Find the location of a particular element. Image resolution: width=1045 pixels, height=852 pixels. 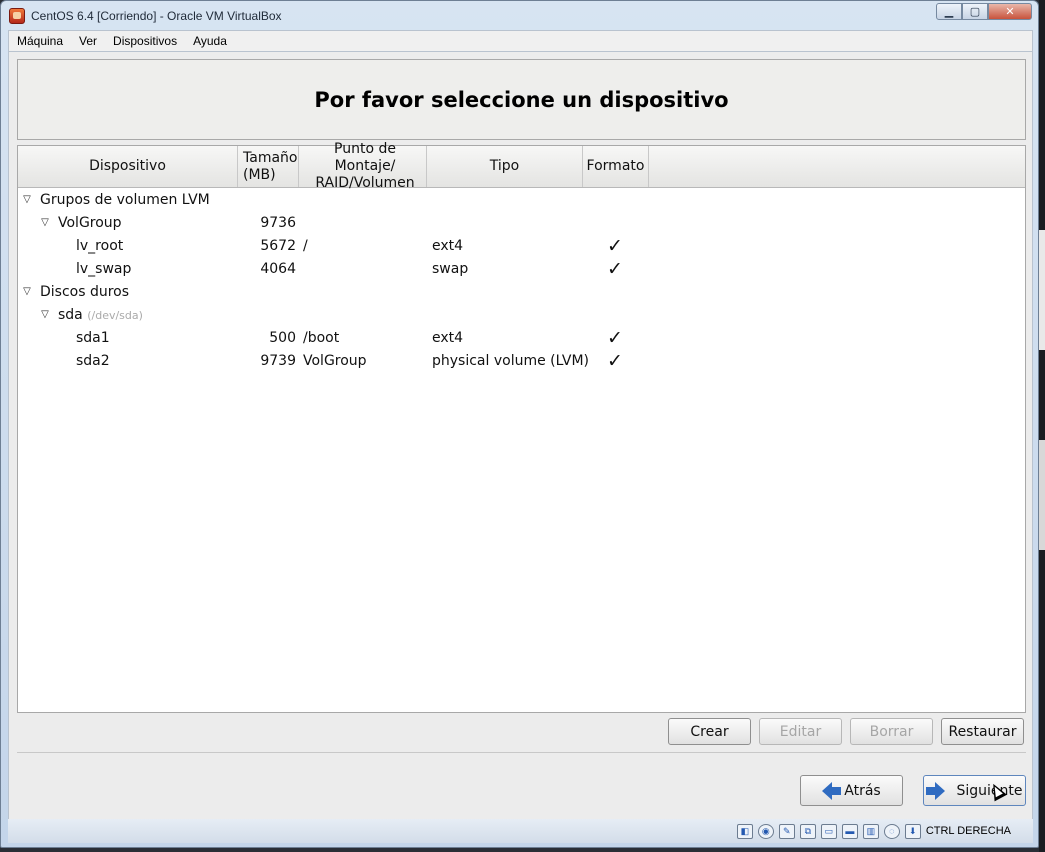

network-icon: ⧉ is located at coordinates (807, 831).